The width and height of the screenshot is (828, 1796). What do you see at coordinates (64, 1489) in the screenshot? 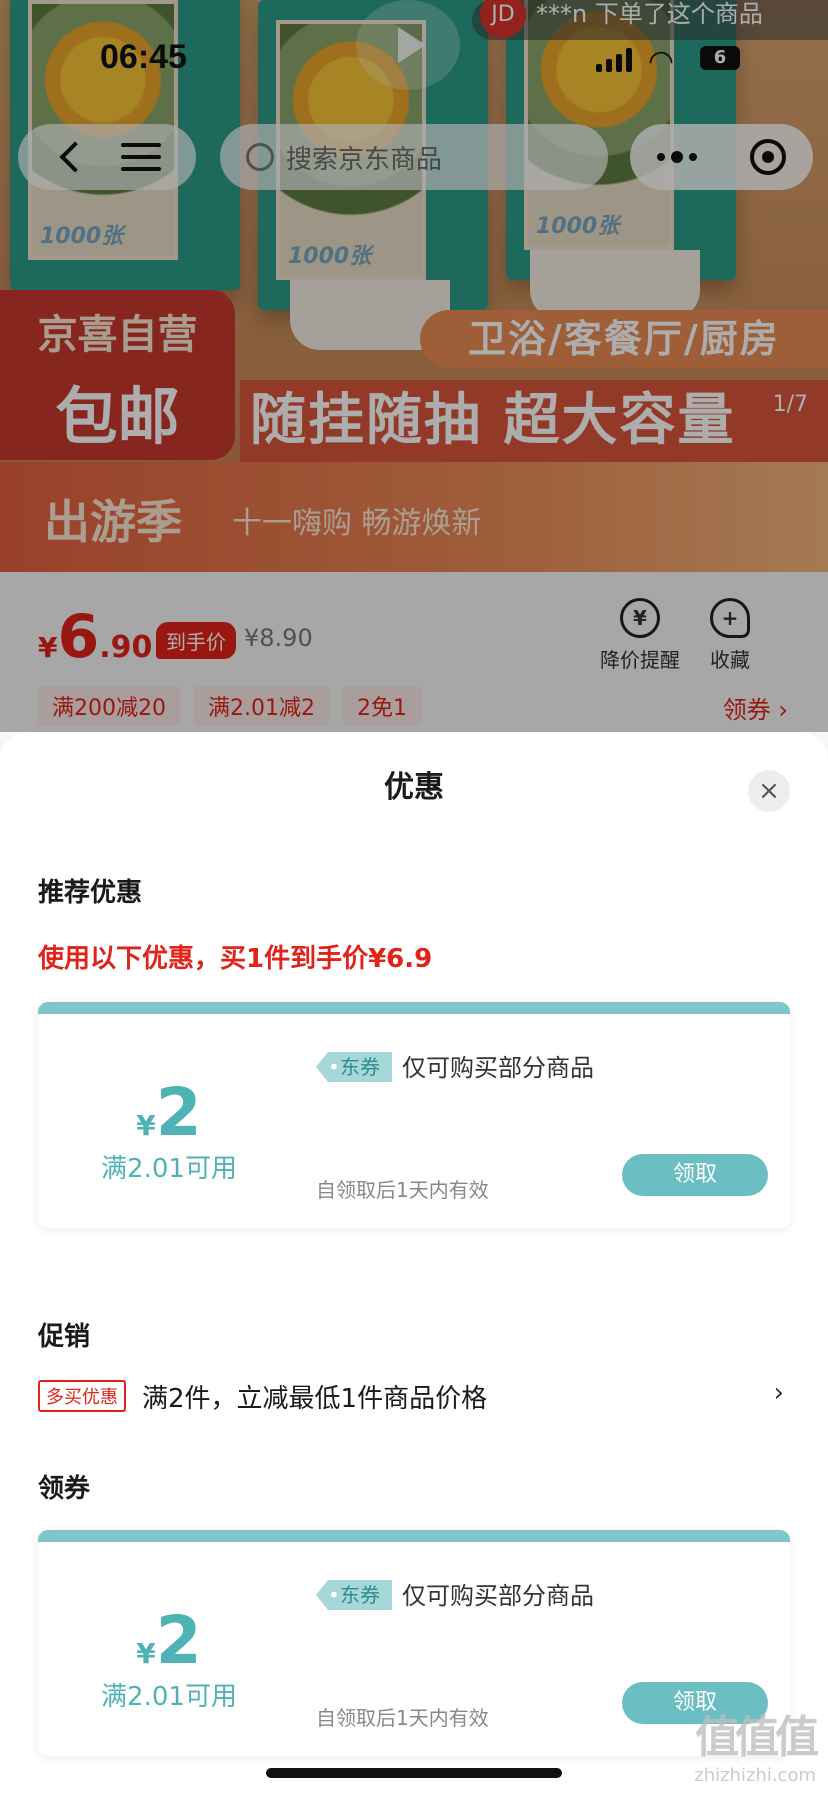
I see `coupon-heading: 领券` at bounding box center [64, 1489].